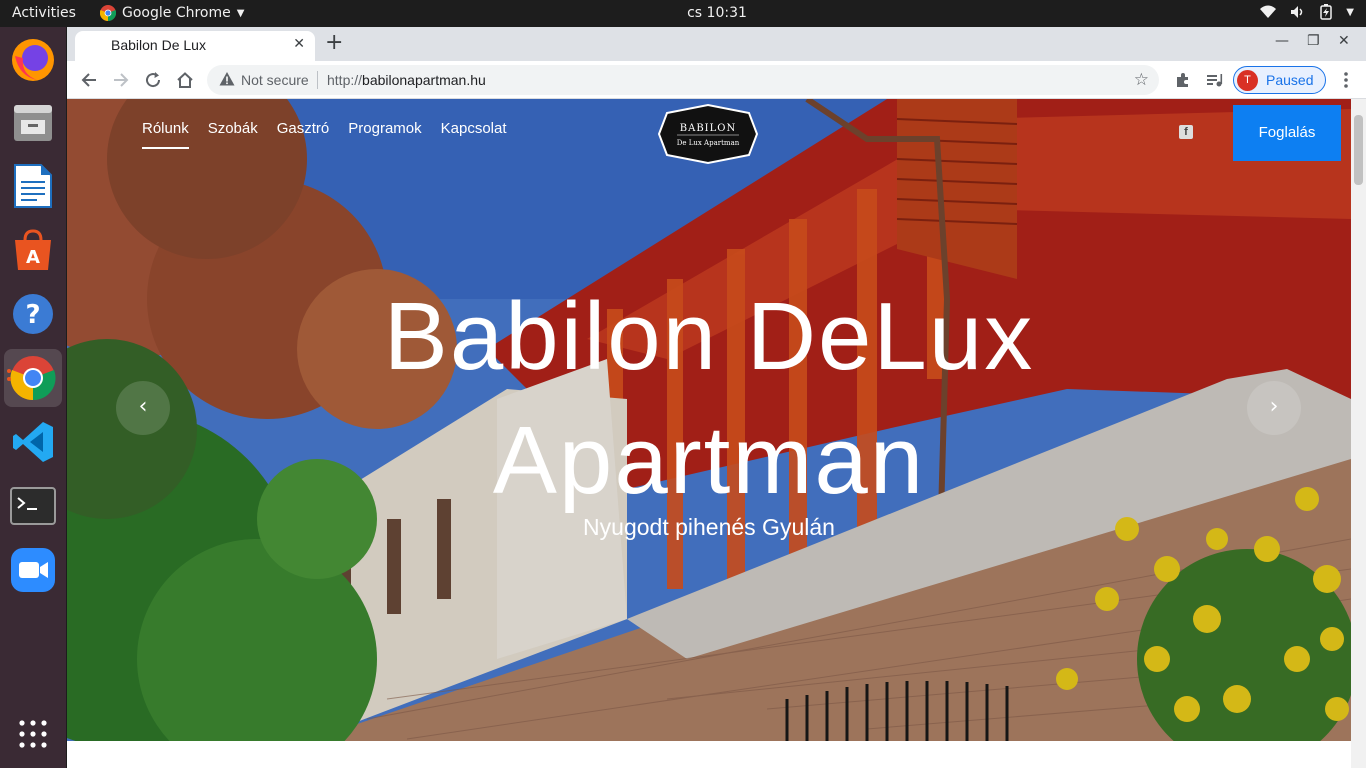 Image resolution: width=1366 pixels, height=768 pixels. I want to click on dock-terminal, so click(33, 506).